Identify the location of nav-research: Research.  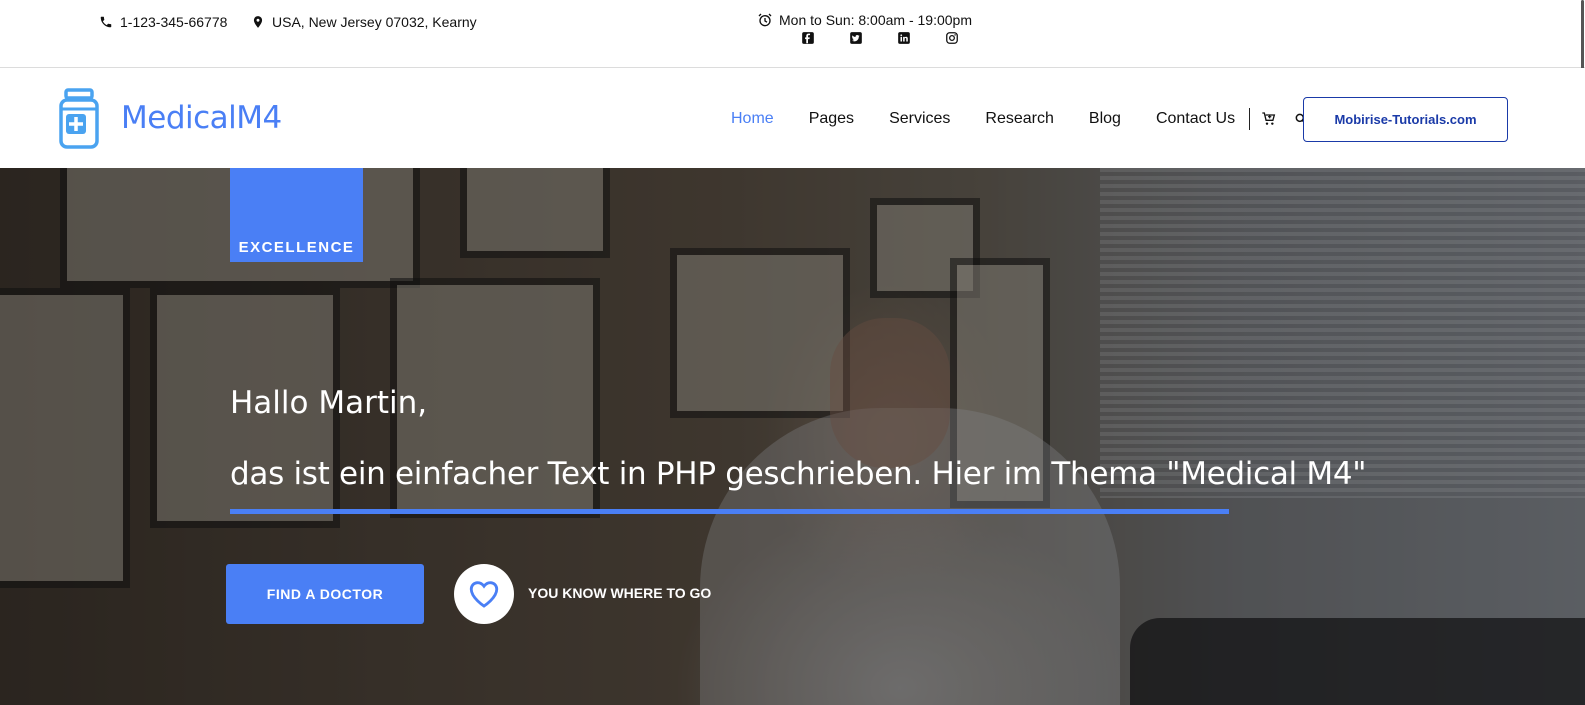
(1019, 119).